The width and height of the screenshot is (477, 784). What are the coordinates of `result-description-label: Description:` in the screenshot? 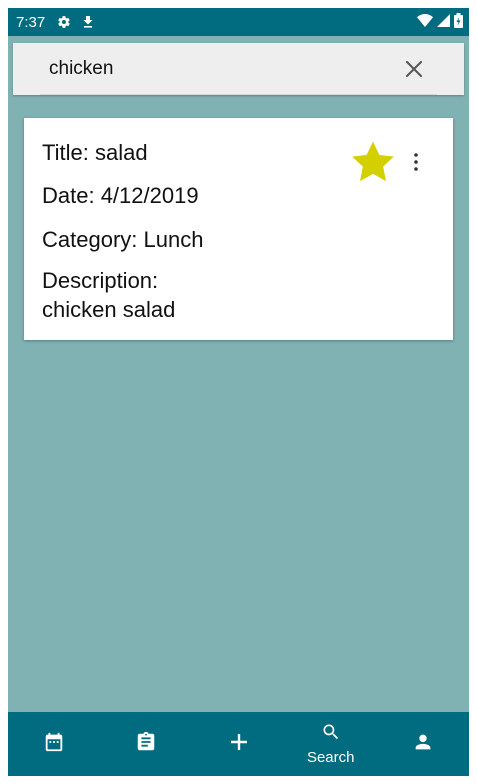 It's located at (100, 280).